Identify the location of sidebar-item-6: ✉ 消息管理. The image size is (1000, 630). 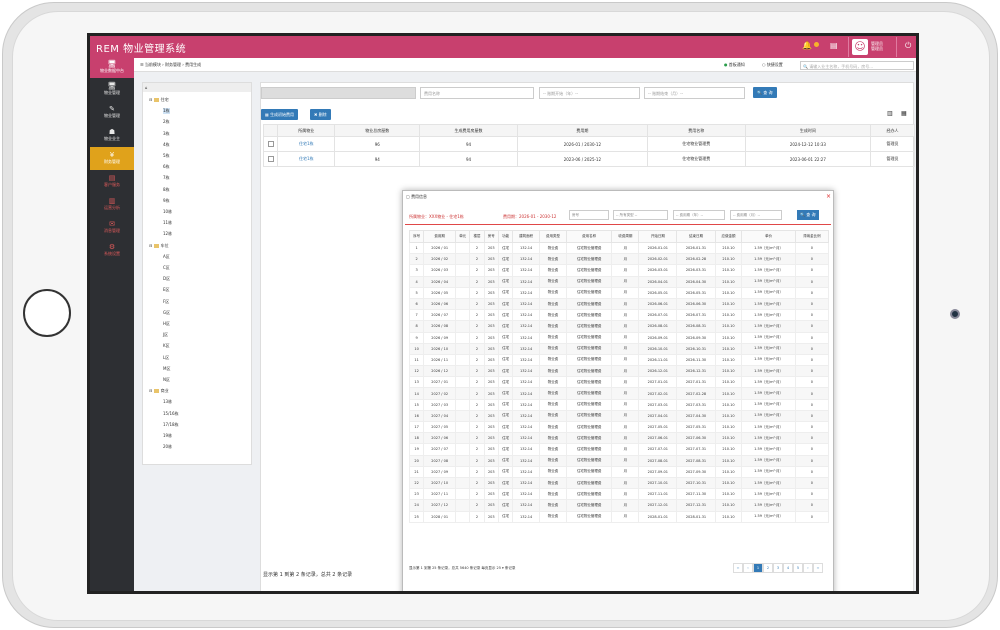
(112, 227).